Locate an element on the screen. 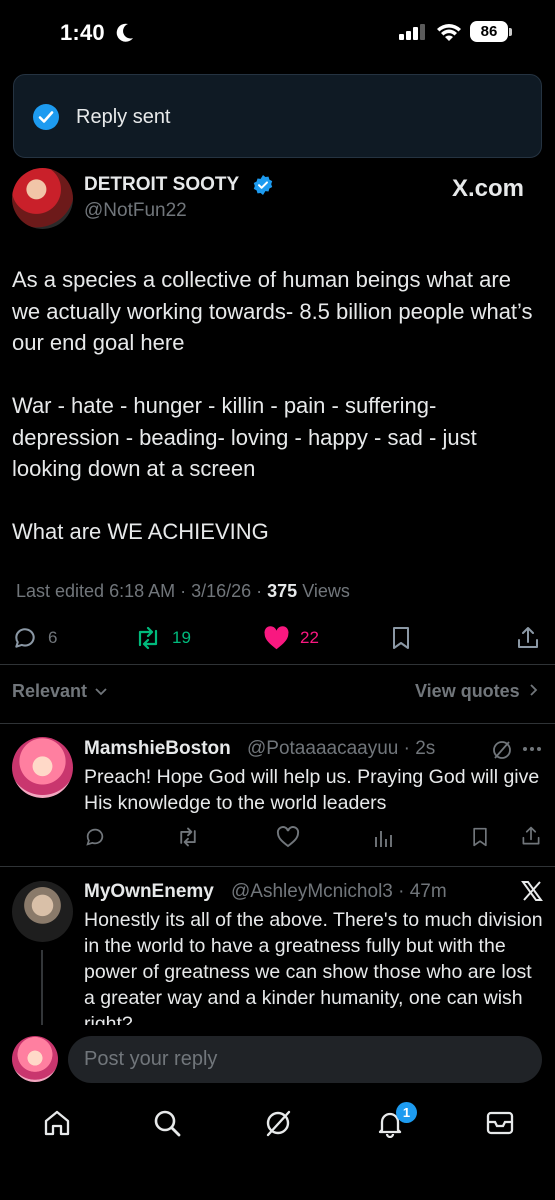  heart-filled-icon is located at coordinates (276, 638).